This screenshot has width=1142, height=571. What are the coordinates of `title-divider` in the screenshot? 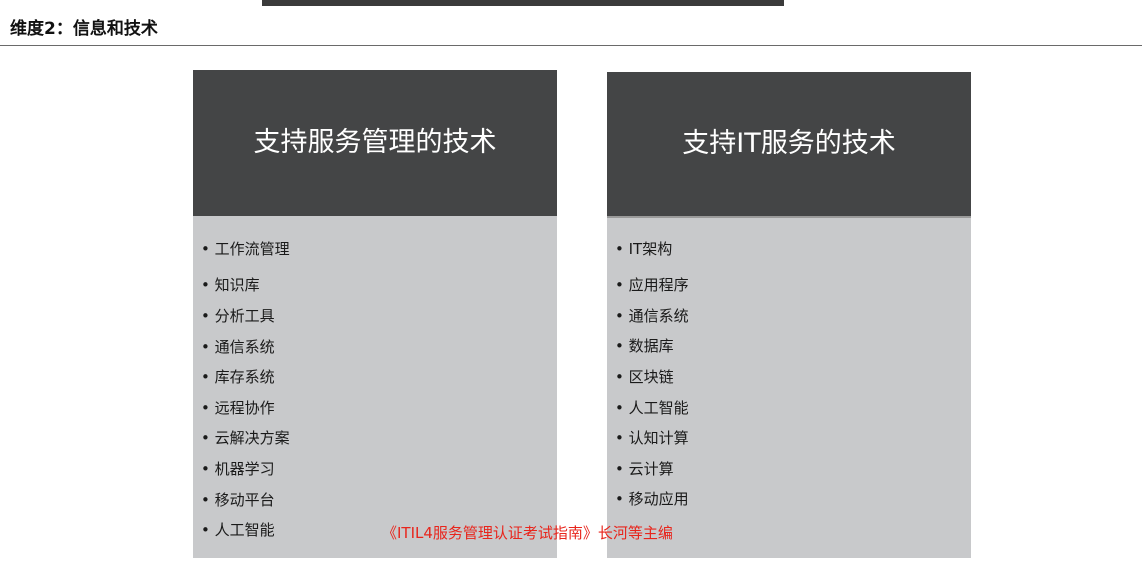 It's located at (571, 45).